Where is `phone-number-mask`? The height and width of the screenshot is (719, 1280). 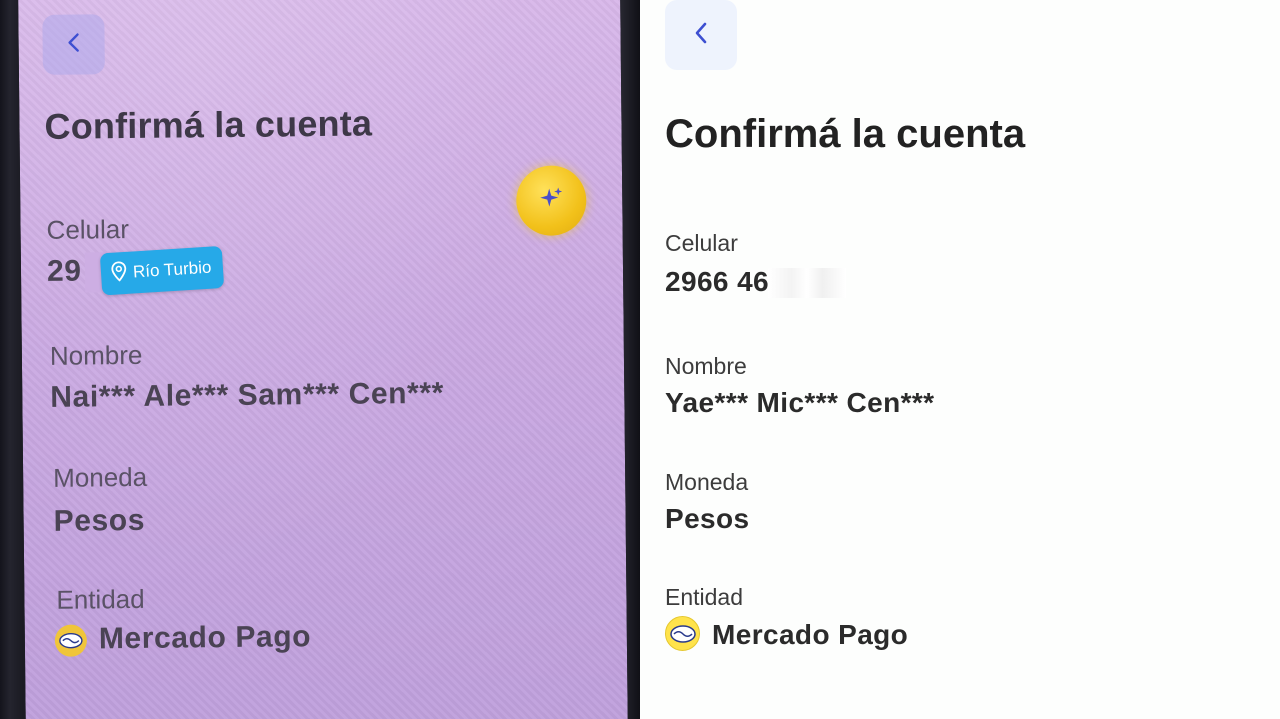 phone-number-mask is located at coordinates (807, 283).